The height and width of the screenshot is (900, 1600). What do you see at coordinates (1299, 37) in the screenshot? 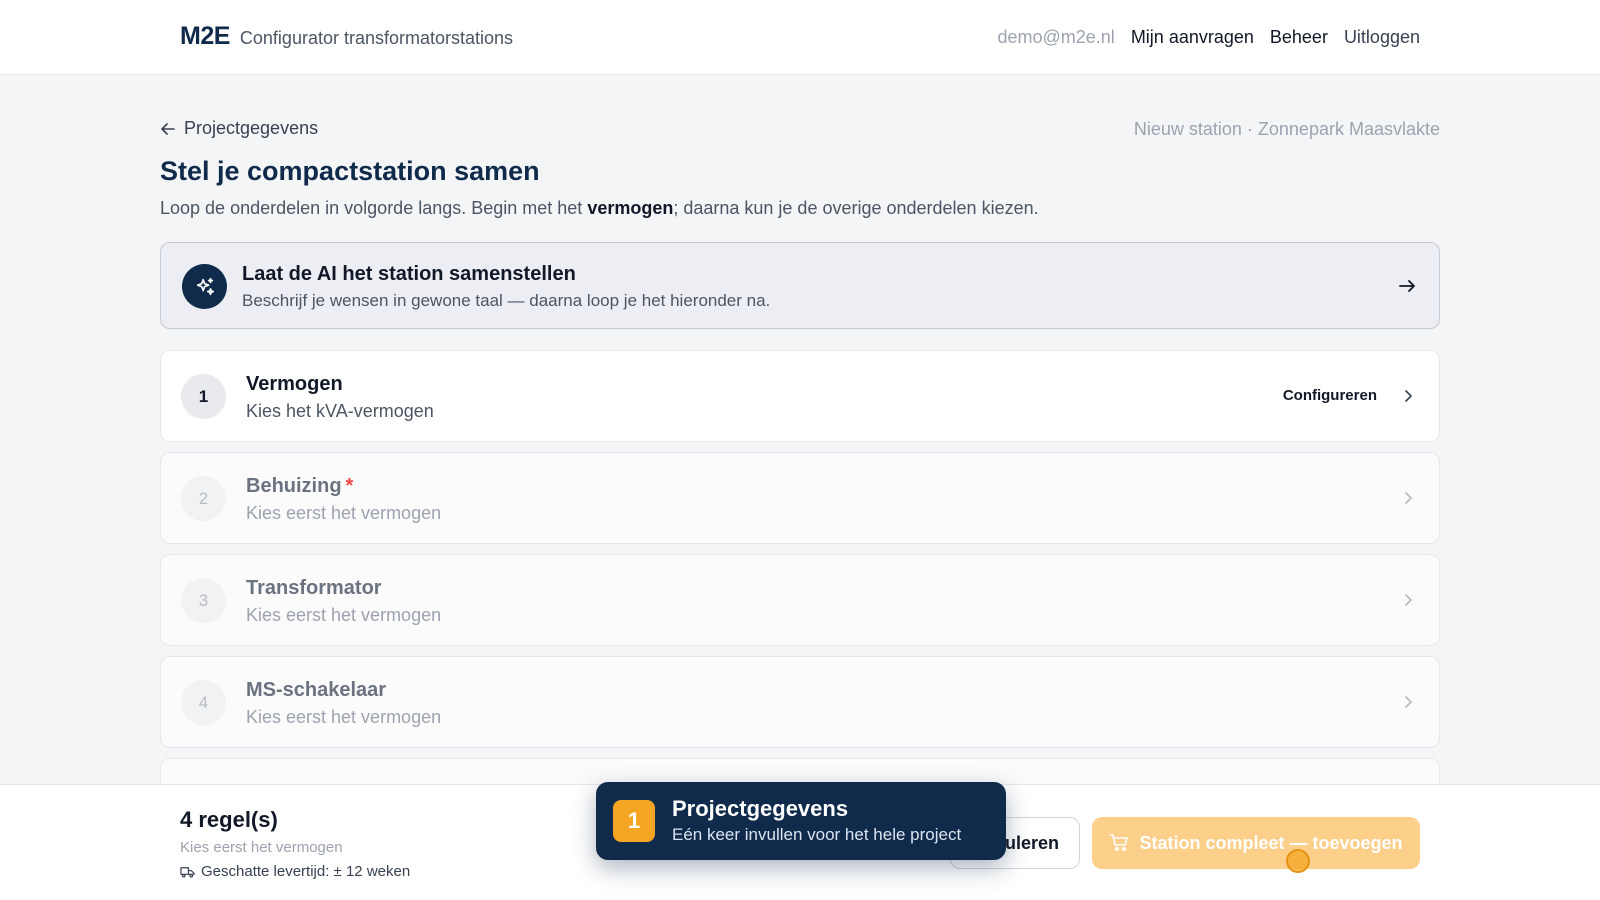
I see `nav-admin: Beheer` at bounding box center [1299, 37].